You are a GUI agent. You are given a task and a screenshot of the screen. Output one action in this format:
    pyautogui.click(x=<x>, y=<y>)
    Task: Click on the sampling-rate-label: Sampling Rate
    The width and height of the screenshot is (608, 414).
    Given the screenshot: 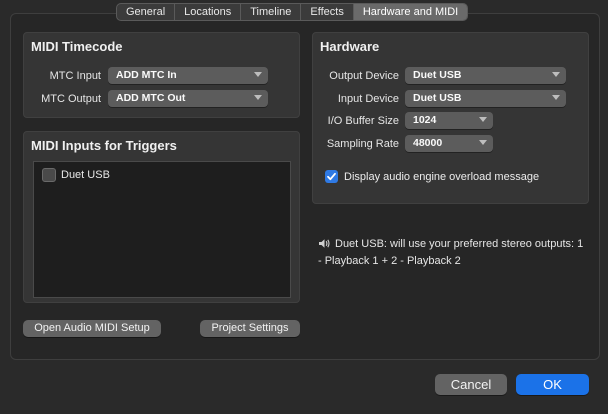 What is the action you would take?
    pyautogui.click(x=362, y=144)
    